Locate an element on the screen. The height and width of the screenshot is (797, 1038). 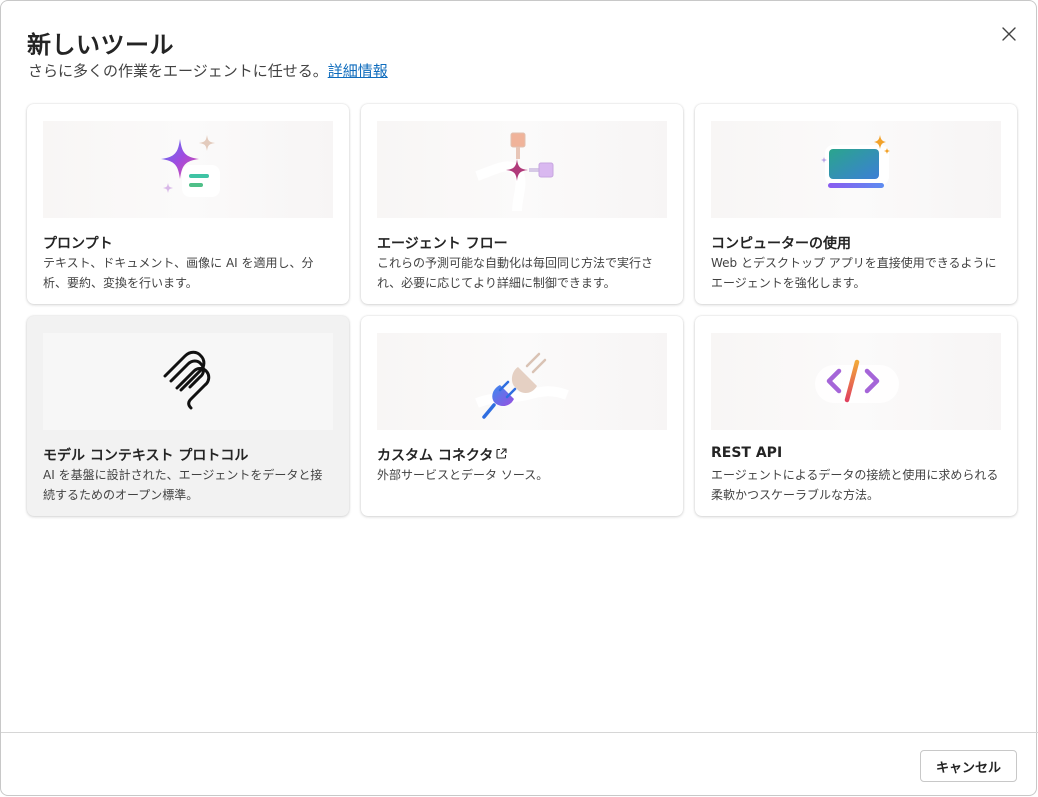
card-title: REST API is located at coordinates (747, 453).